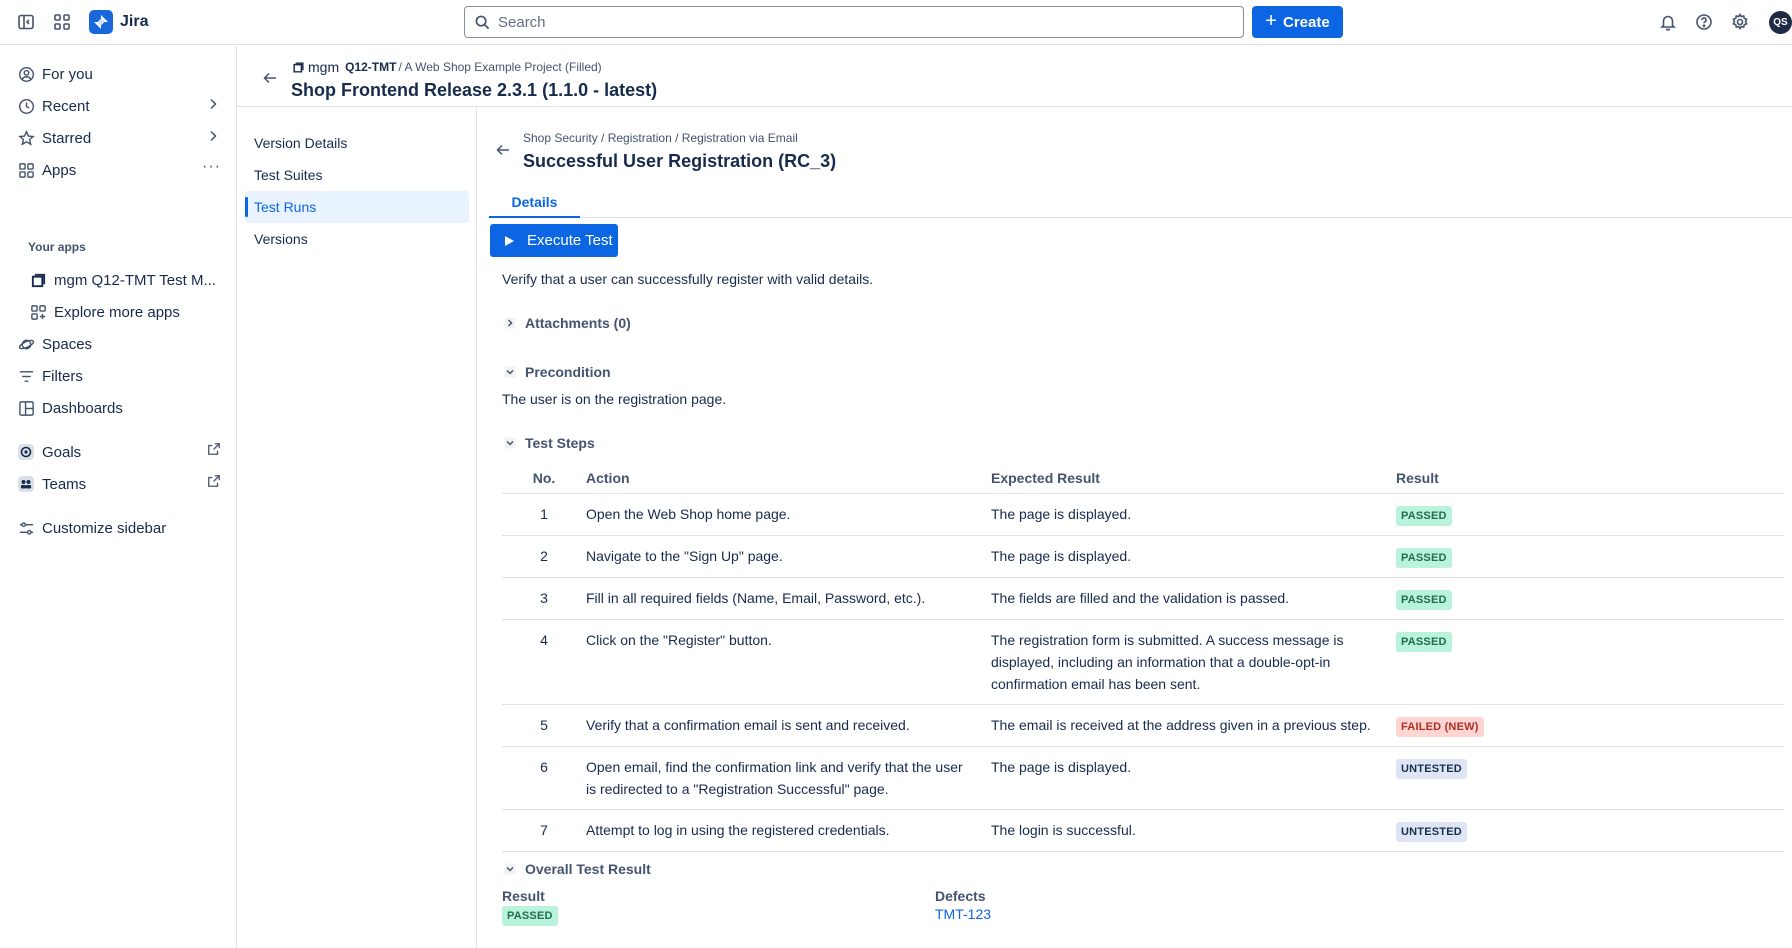 The height and width of the screenshot is (948, 1792). Describe the element at coordinates (357, 239) in the screenshot. I see `subnav-versions: Versions` at that location.